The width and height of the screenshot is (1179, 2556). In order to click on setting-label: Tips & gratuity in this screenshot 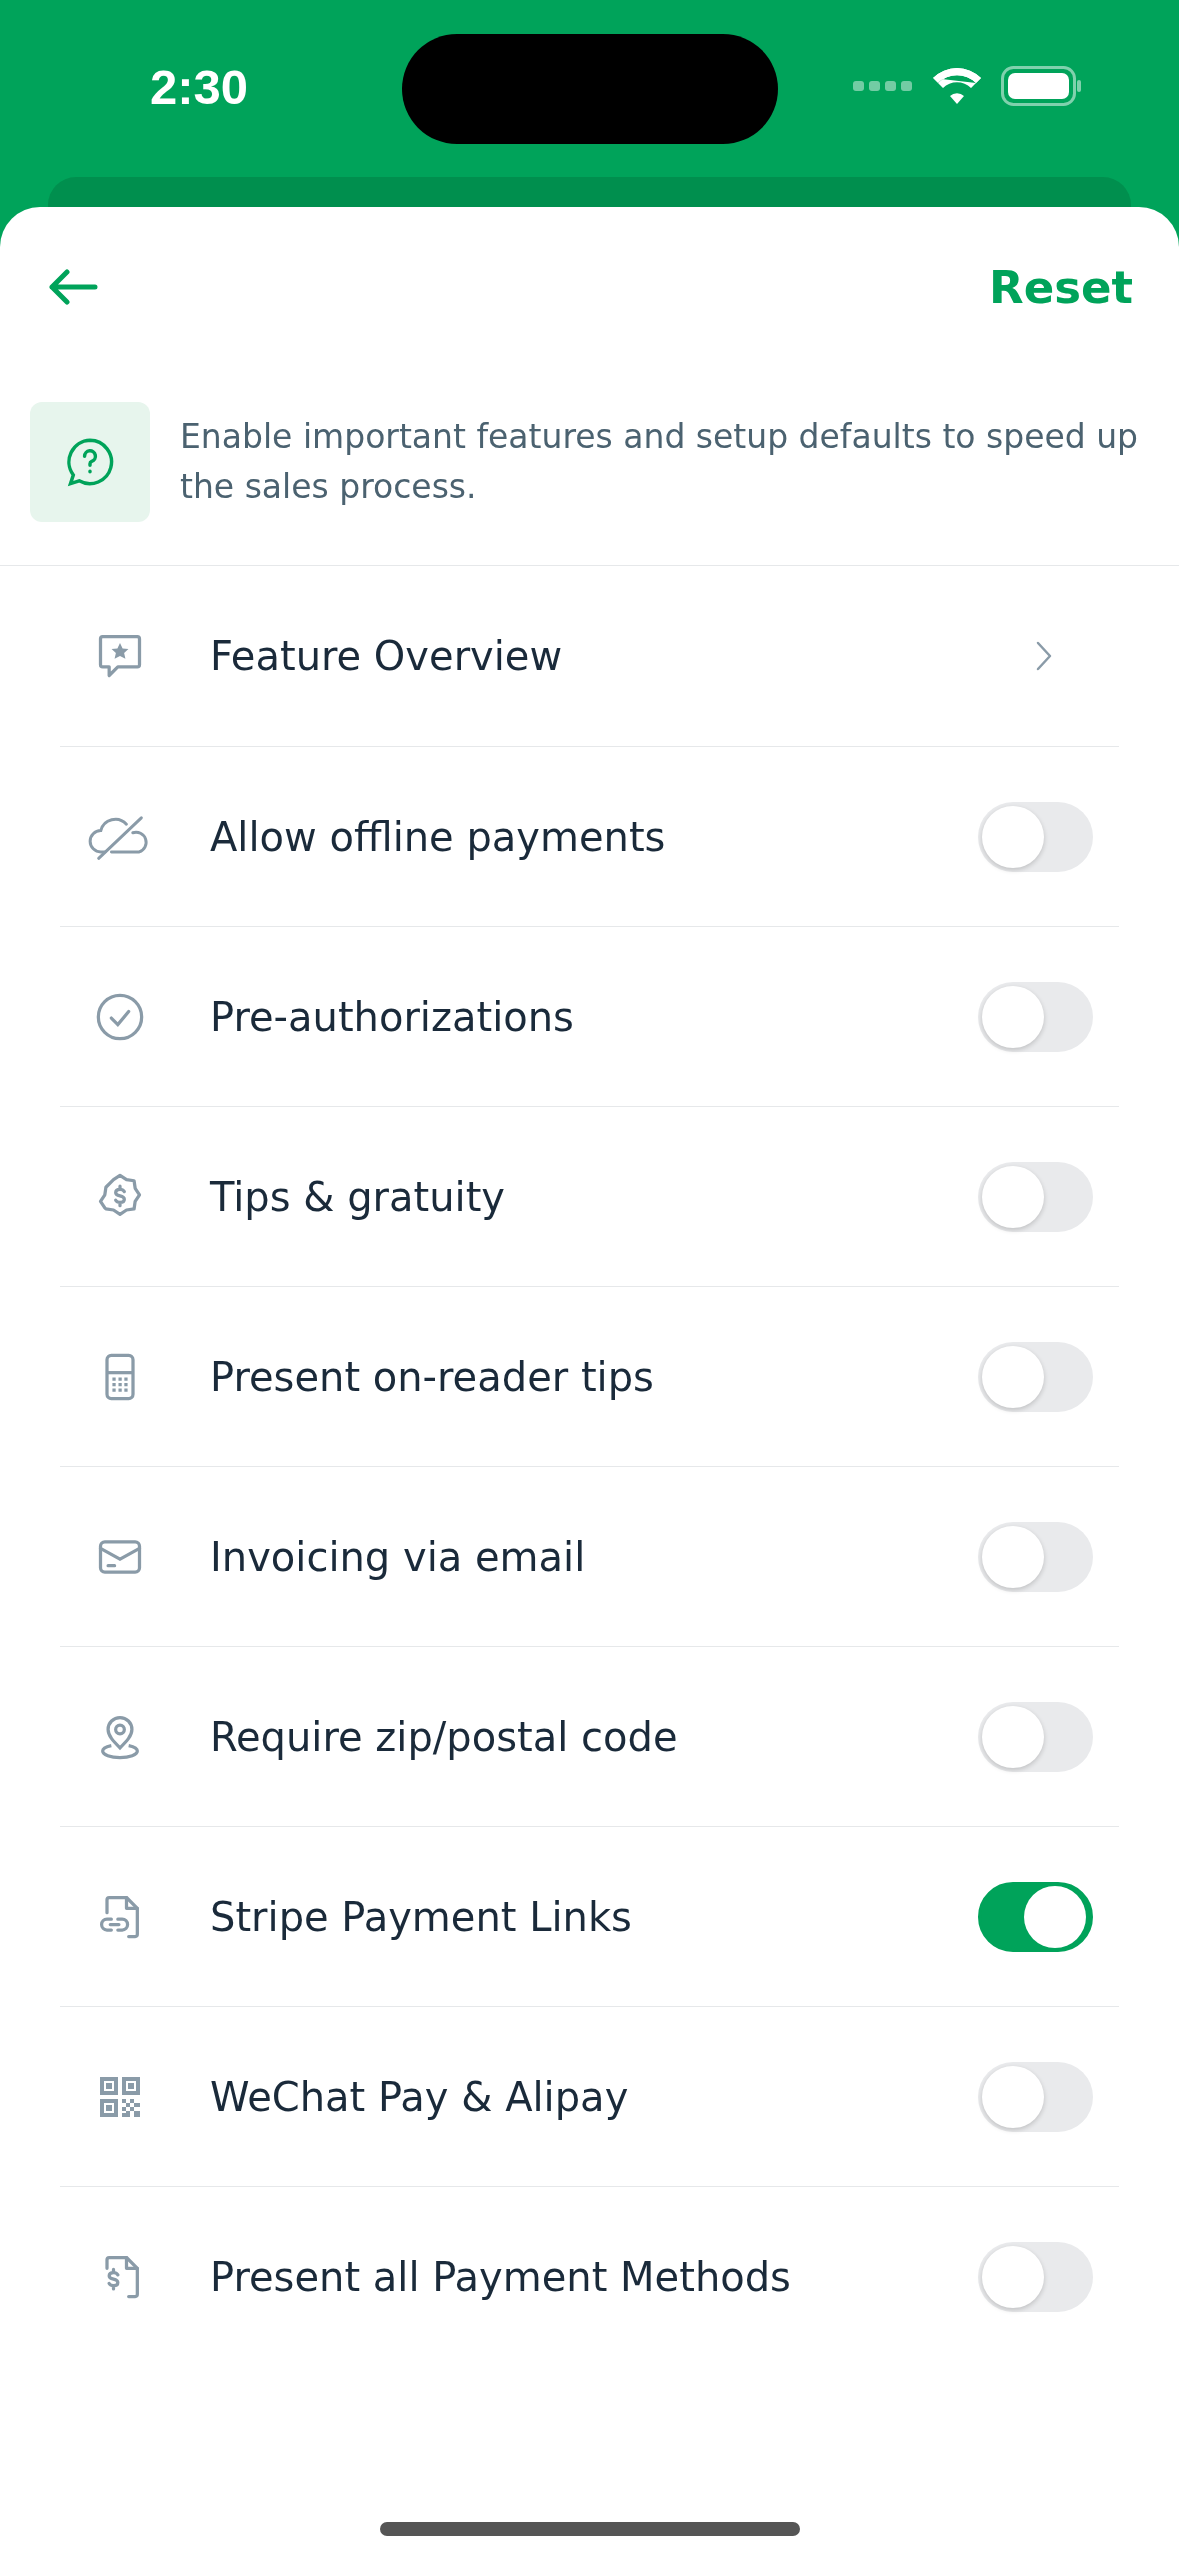, I will do `click(358, 1196)`.